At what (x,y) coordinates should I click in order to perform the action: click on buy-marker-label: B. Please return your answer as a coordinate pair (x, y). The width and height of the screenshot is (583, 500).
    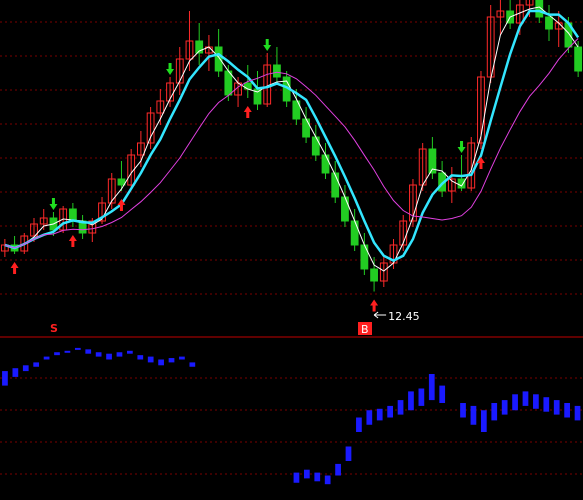
    Looking at the image, I should click on (365, 329).